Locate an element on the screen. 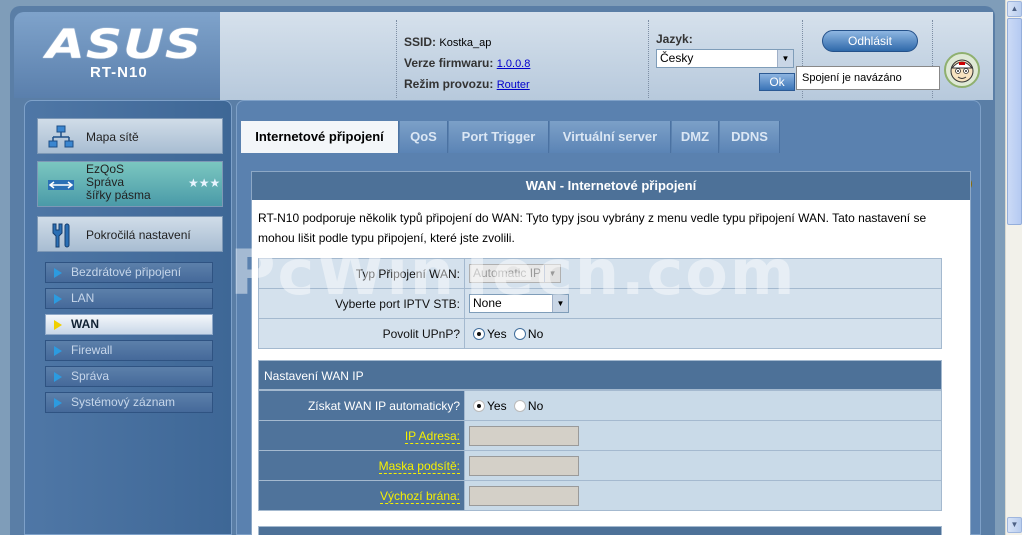  logout-button: Odhlásit is located at coordinates (870, 41).